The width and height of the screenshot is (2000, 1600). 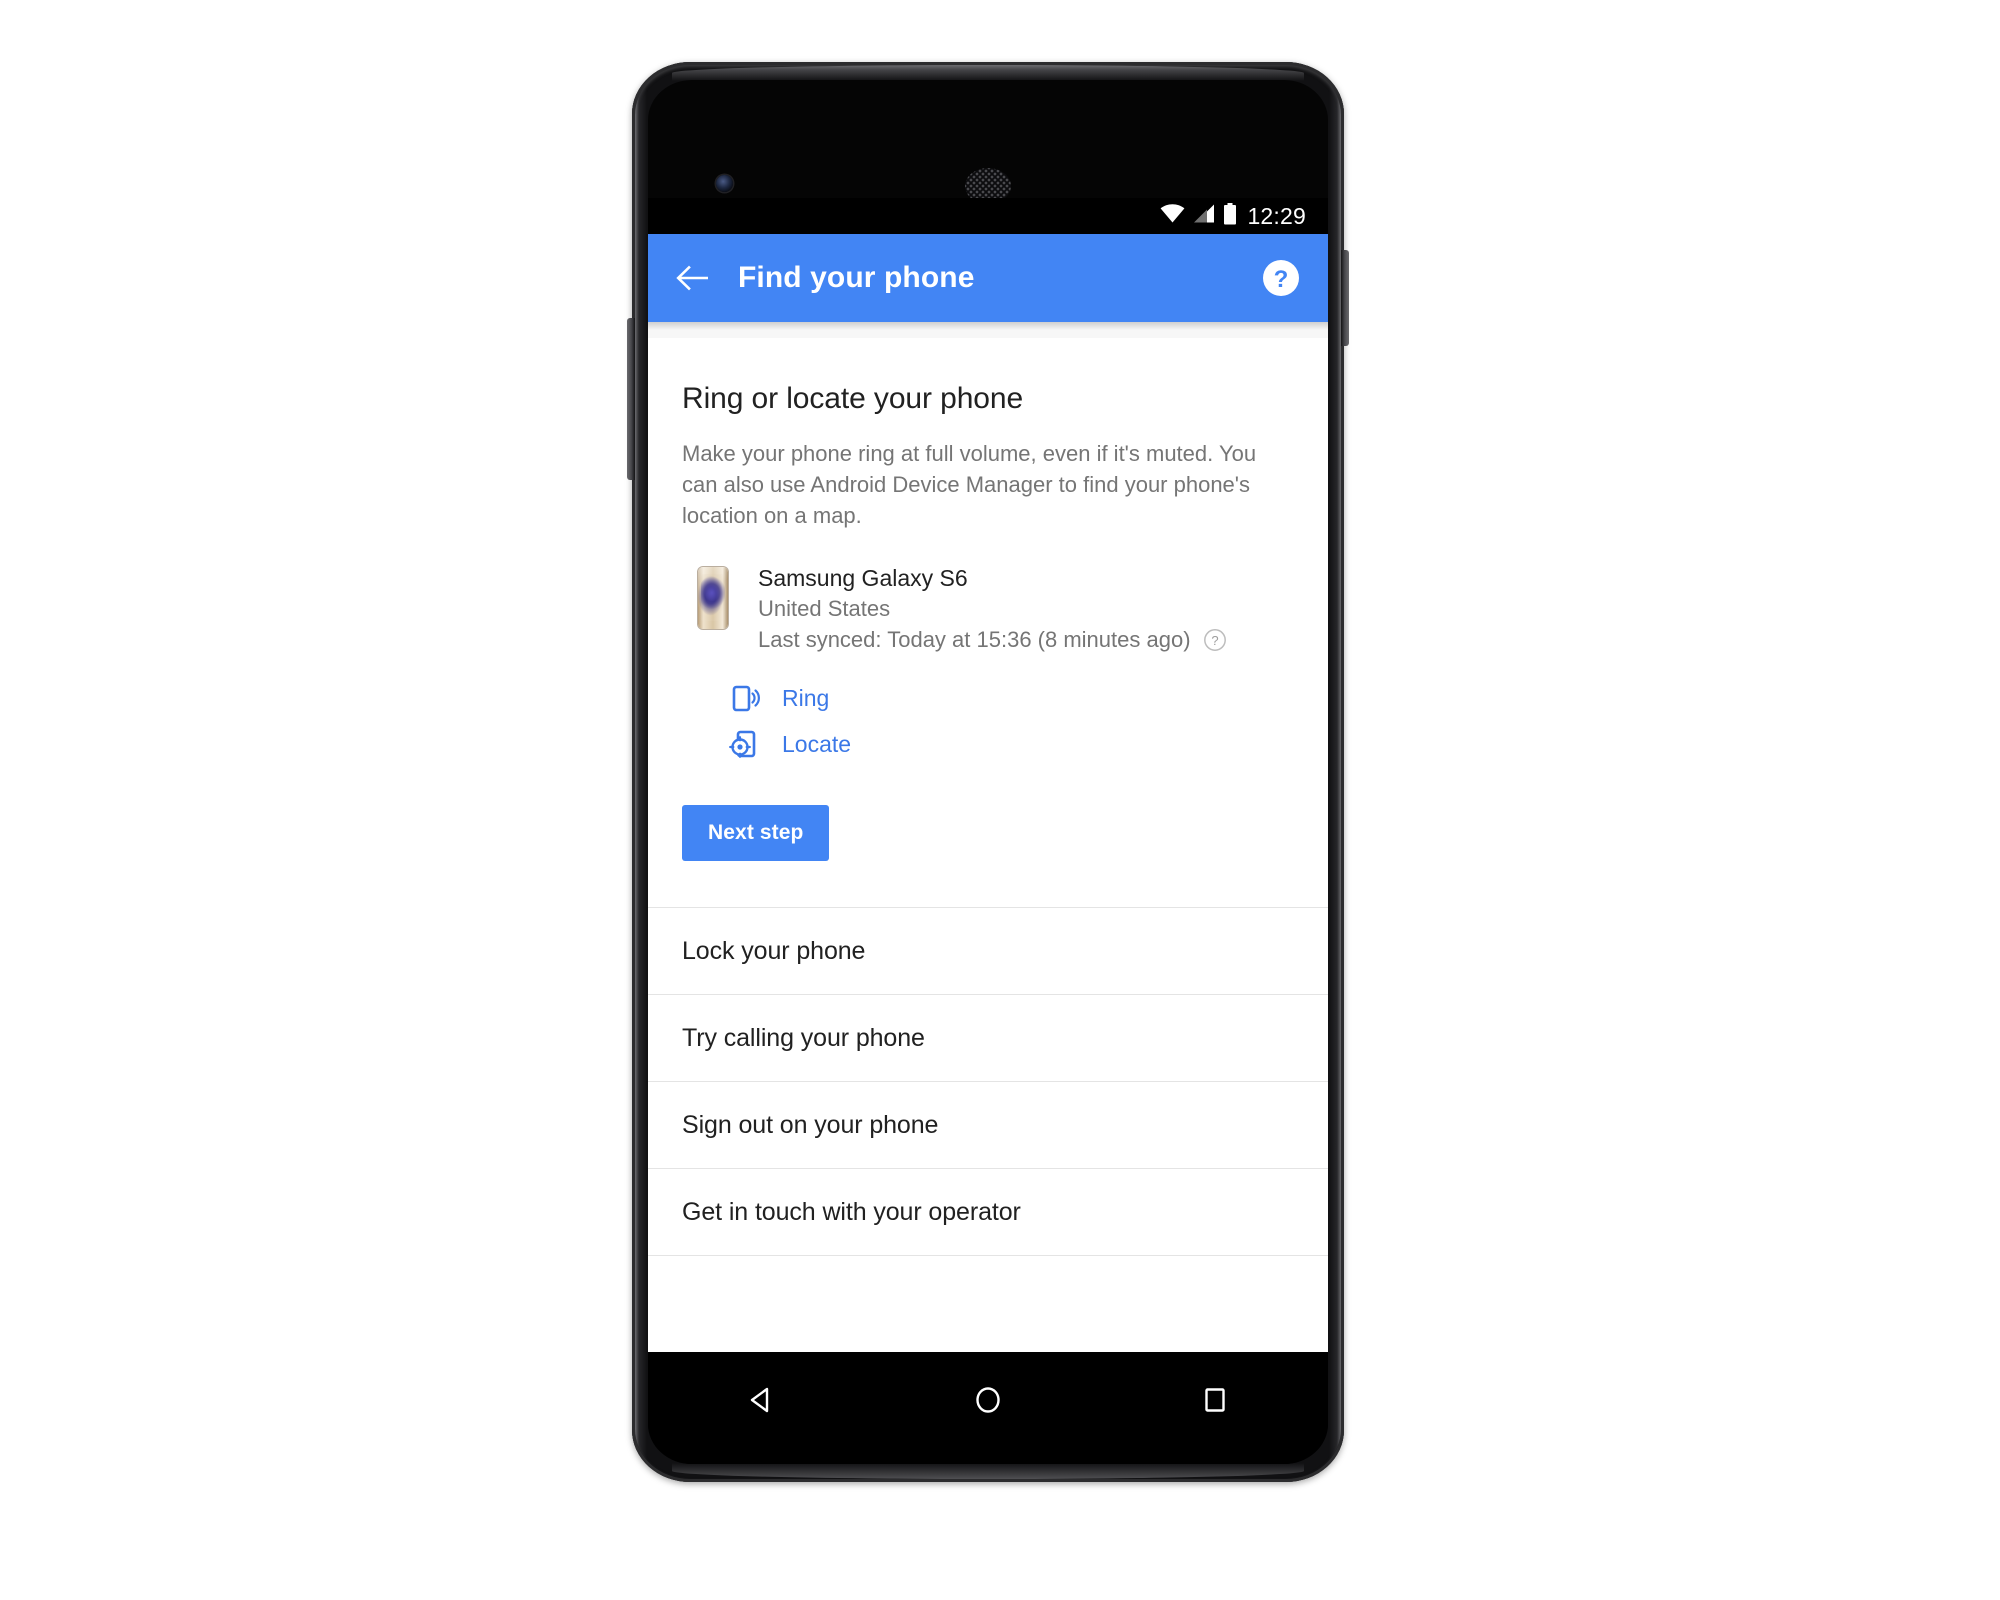 I want to click on android-navigation-bar, so click(x=988, y=1408).